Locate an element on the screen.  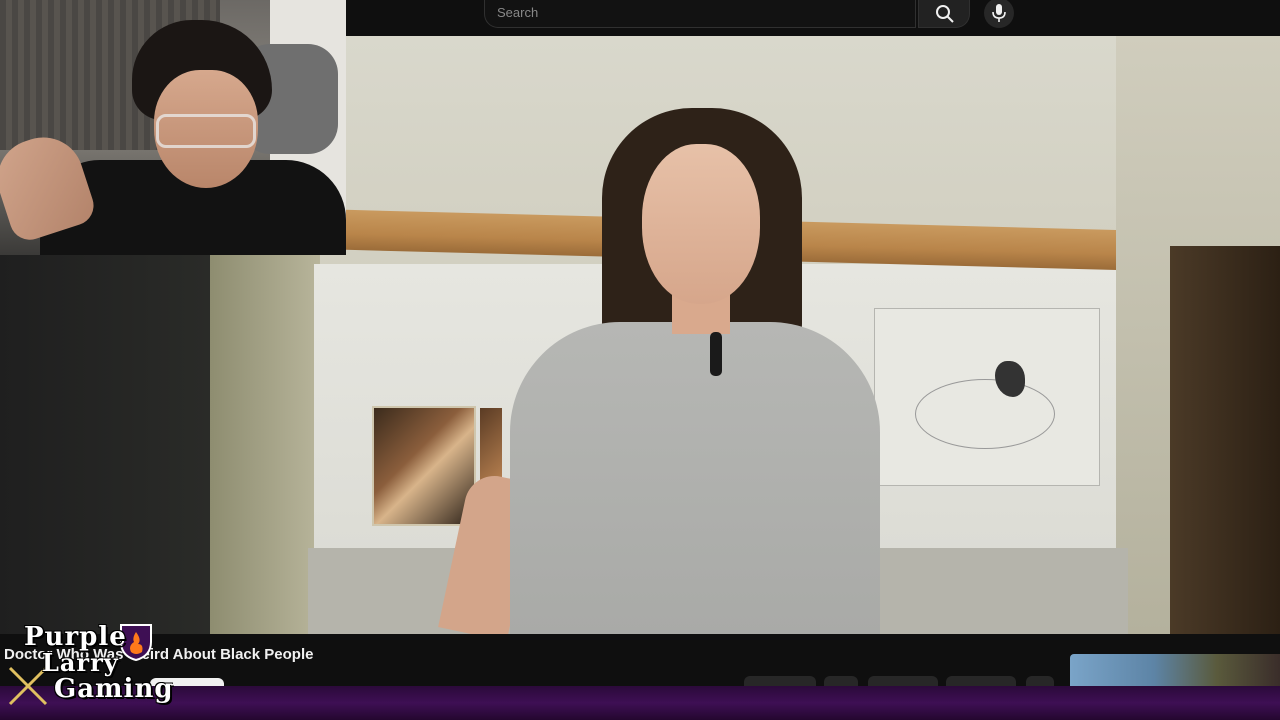
voice-search-button is located at coordinates (999, 14).